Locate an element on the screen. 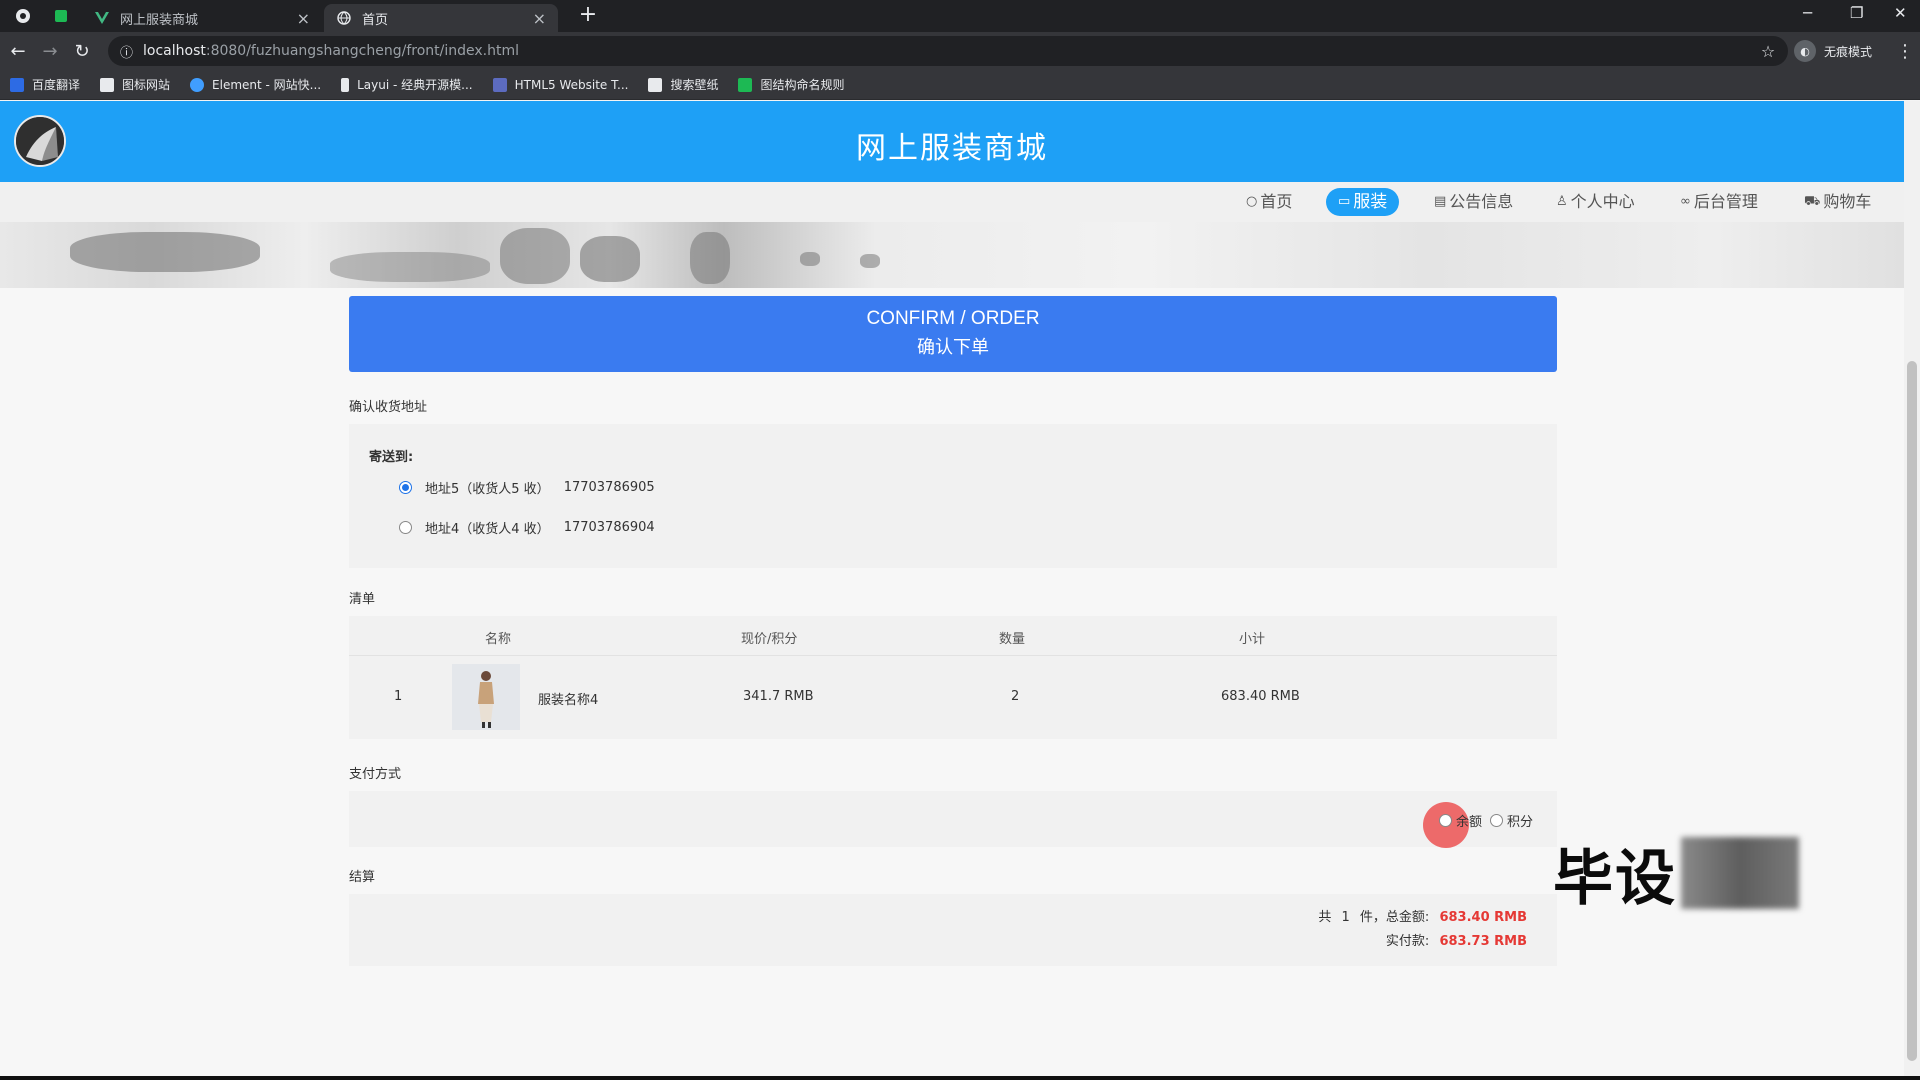  paid-amount: 683.73 RMB is located at coordinates (1483, 941).